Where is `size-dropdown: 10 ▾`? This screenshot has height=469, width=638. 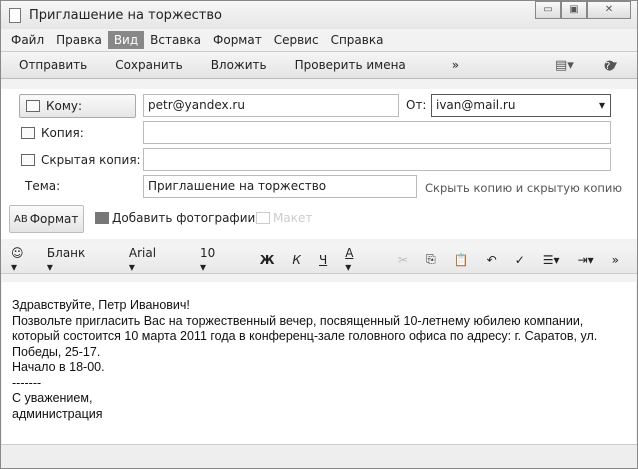
size-dropdown: 10 ▾ is located at coordinates (221, 260).